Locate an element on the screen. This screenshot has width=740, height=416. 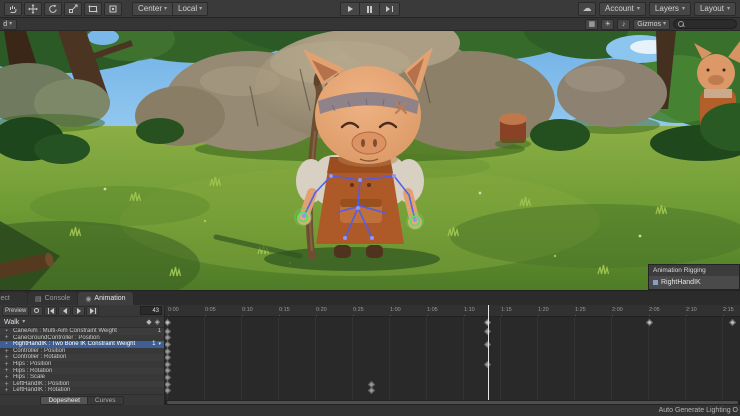
tab-project-label: Project is located at coordinates (5, 298).